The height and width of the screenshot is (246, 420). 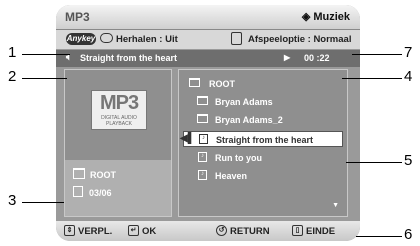 I want to click on header-bar: MP3 ◈ Muziek, so click(x=208, y=17).